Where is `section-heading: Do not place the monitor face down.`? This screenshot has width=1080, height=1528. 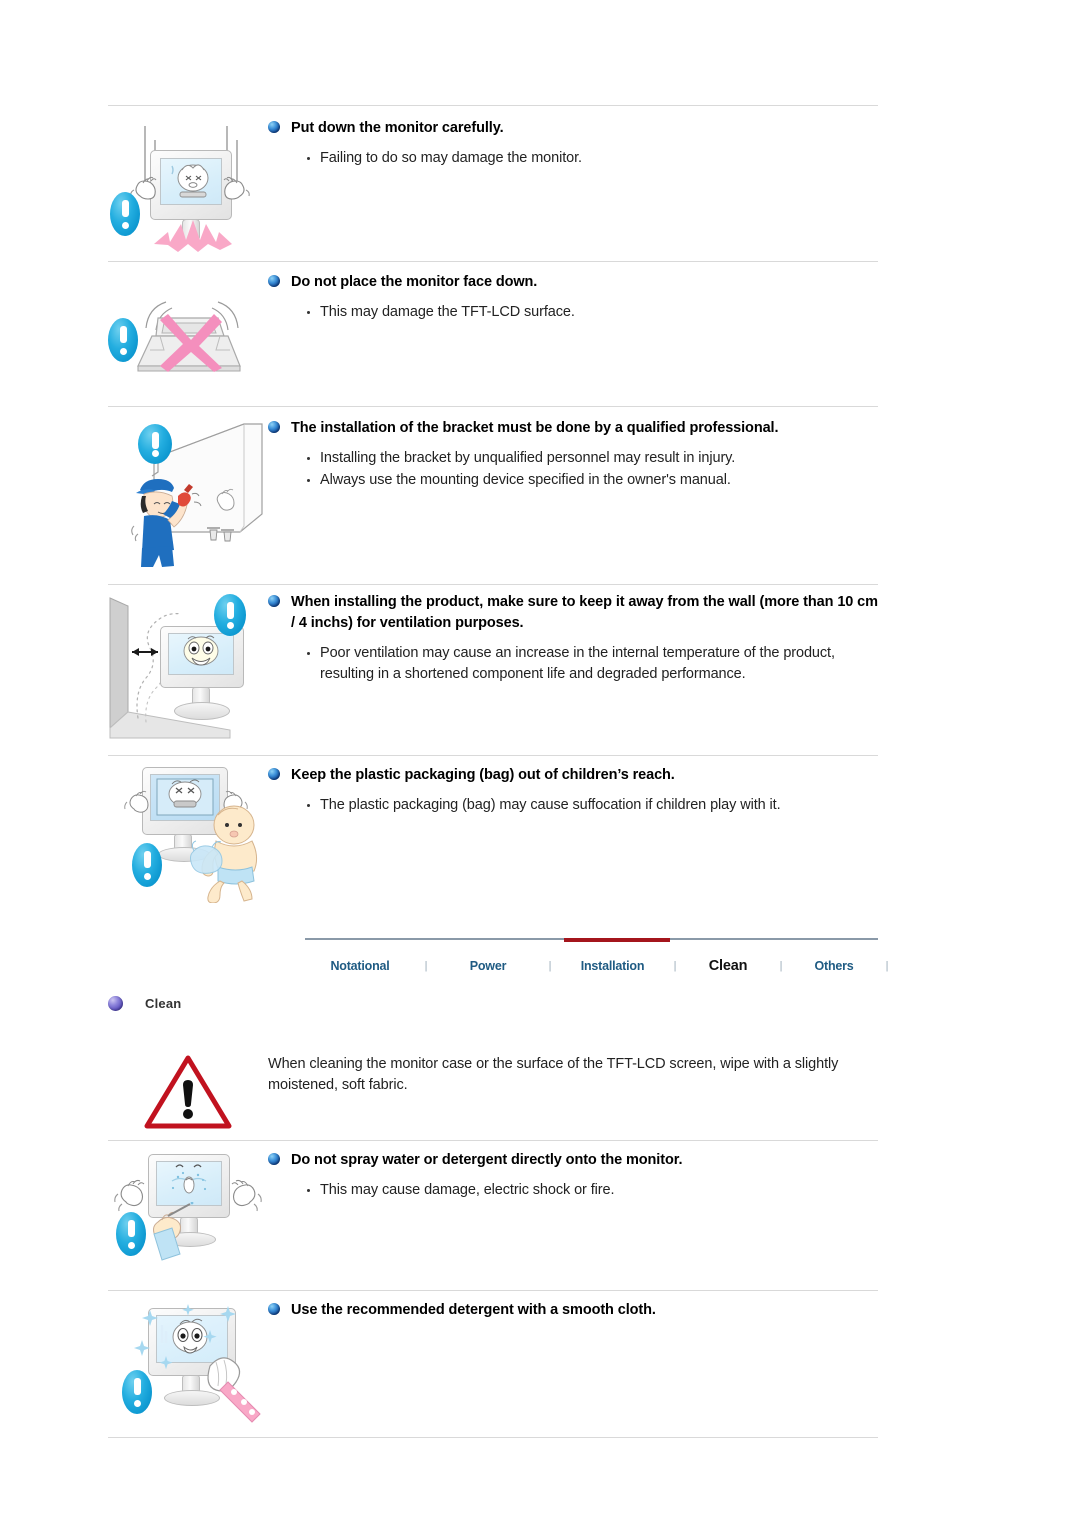 section-heading: Do not place the monitor face down. is located at coordinates (573, 282).